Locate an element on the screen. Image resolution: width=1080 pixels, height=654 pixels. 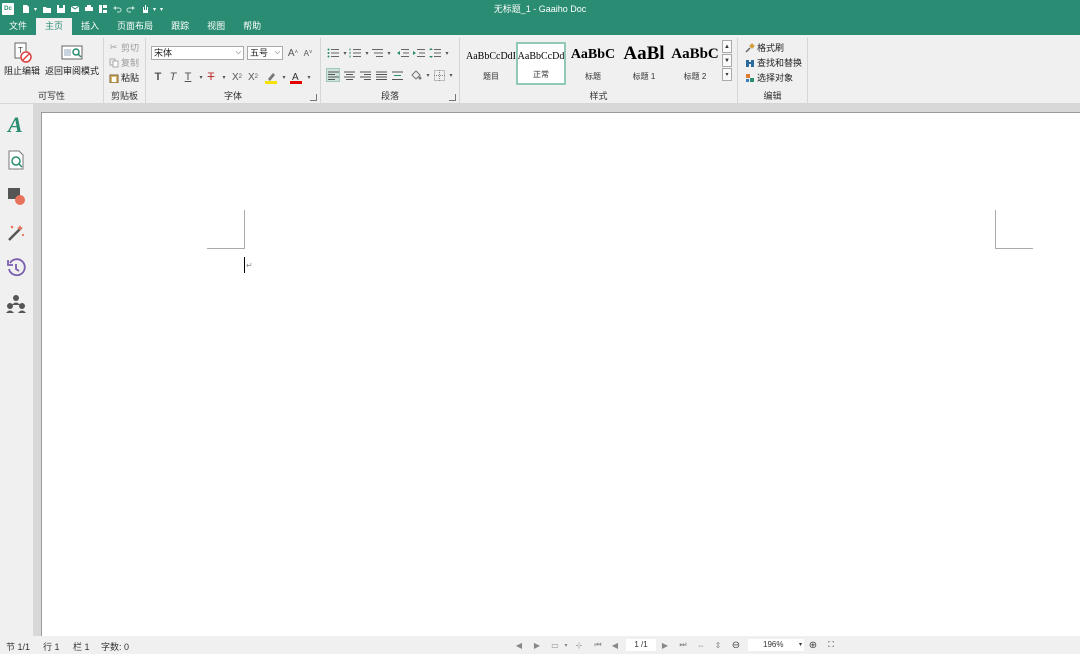
full-screen-icon: ⛶ is located at coordinates (831, 645).